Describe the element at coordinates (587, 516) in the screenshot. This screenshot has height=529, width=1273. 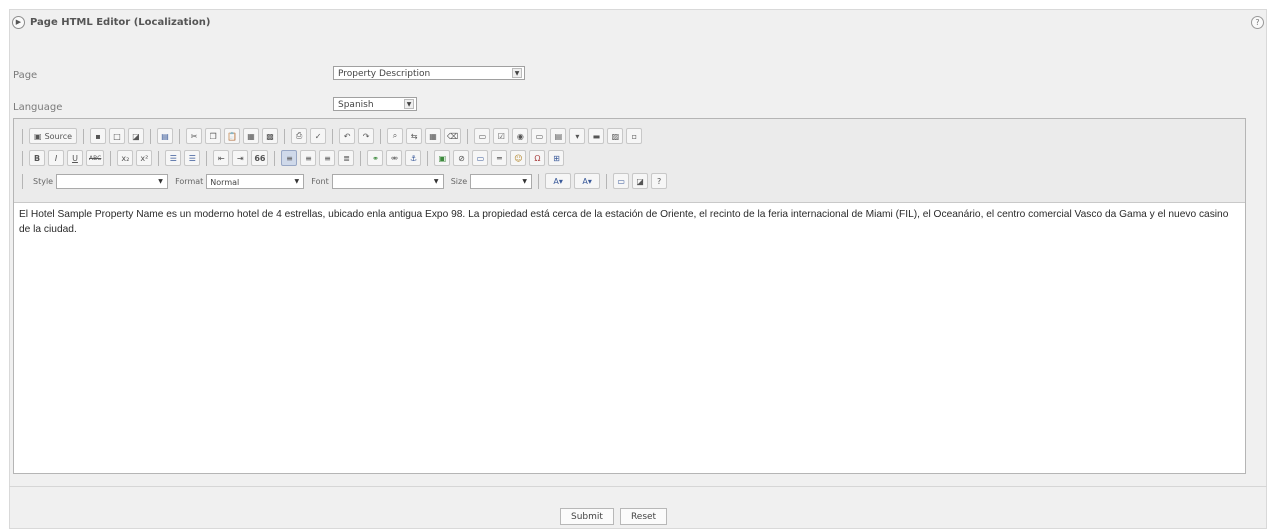
I see `submit-button: Submit` at that location.